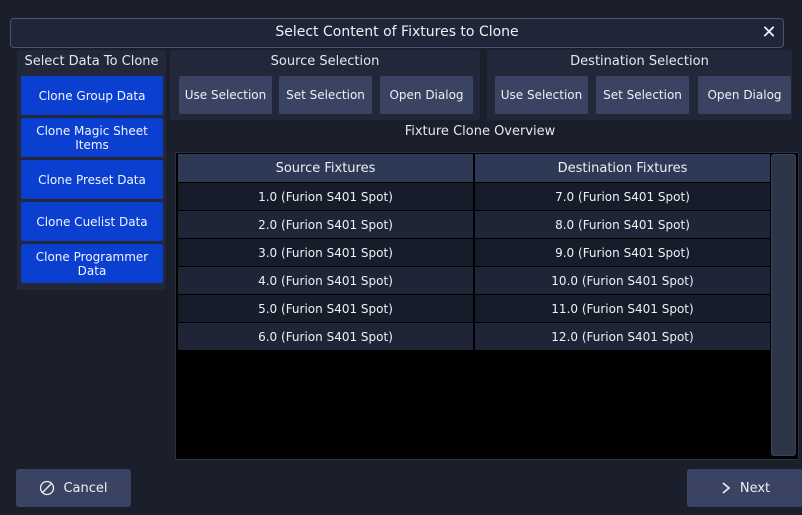 The width and height of the screenshot is (802, 515). What do you see at coordinates (642, 95) in the screenshot?
I see `destination-set-selection-button: Set Selection` at bounding box center [642, 95].